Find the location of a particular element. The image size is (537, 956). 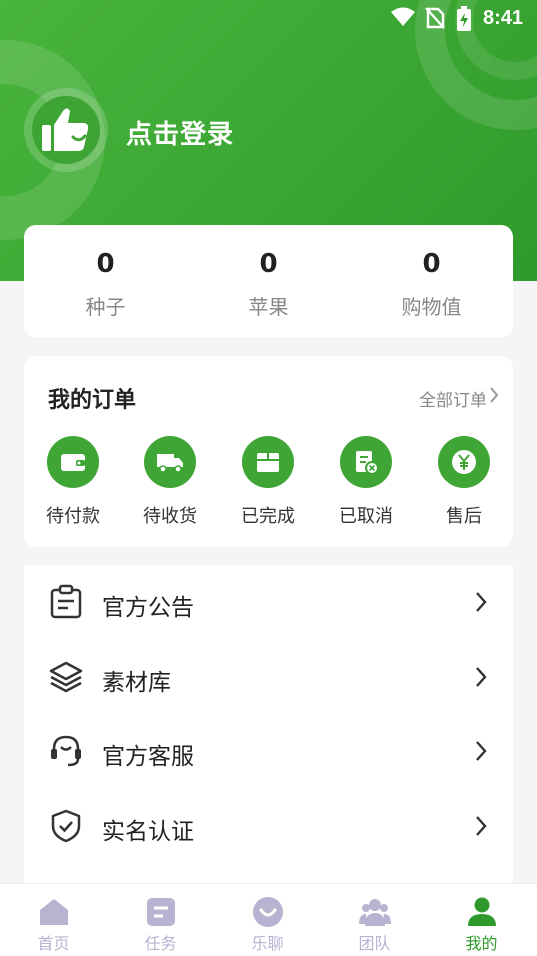

order-label: 待付款 is located at coordinates (73, 516).